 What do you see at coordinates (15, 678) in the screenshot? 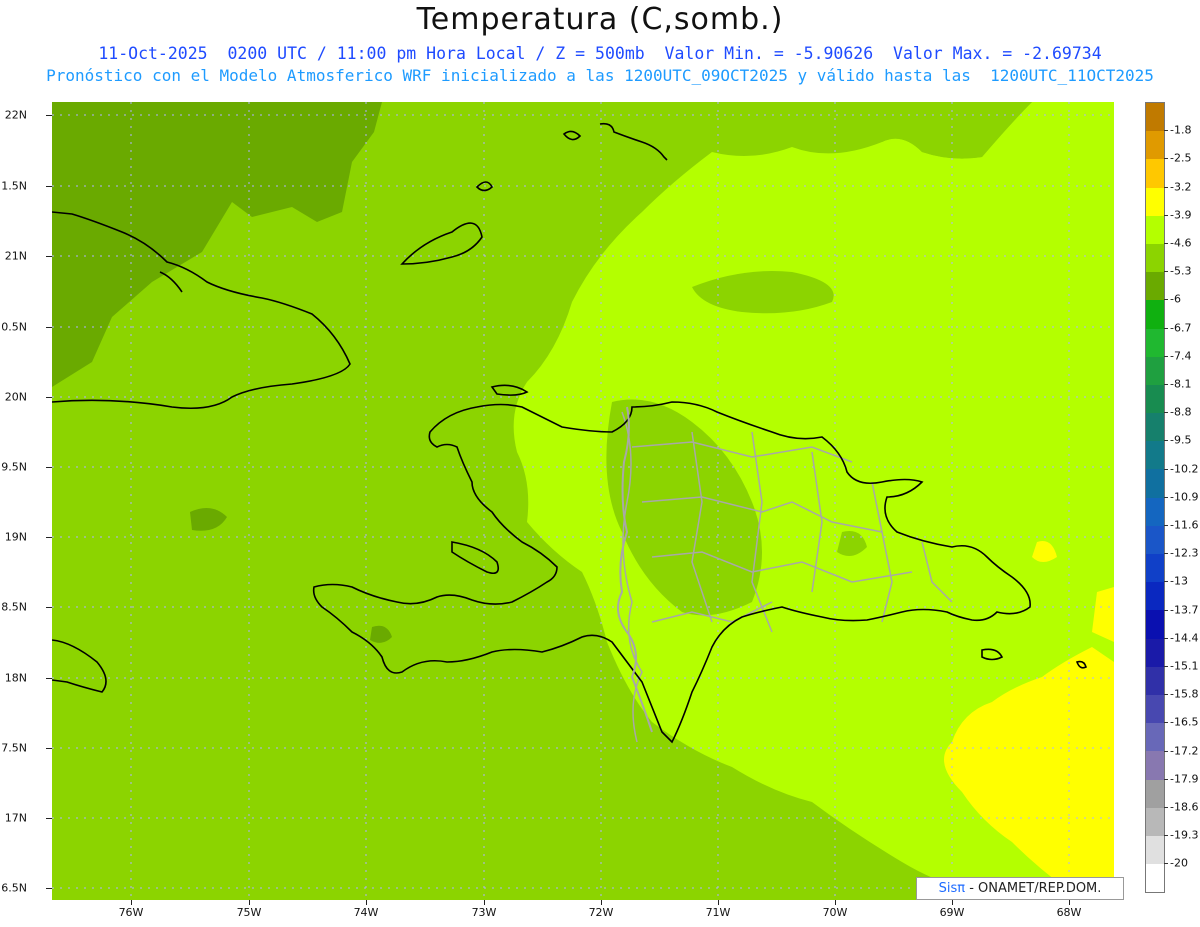
I see `y-axis-label: 18N` at bounding box center [15, 678].